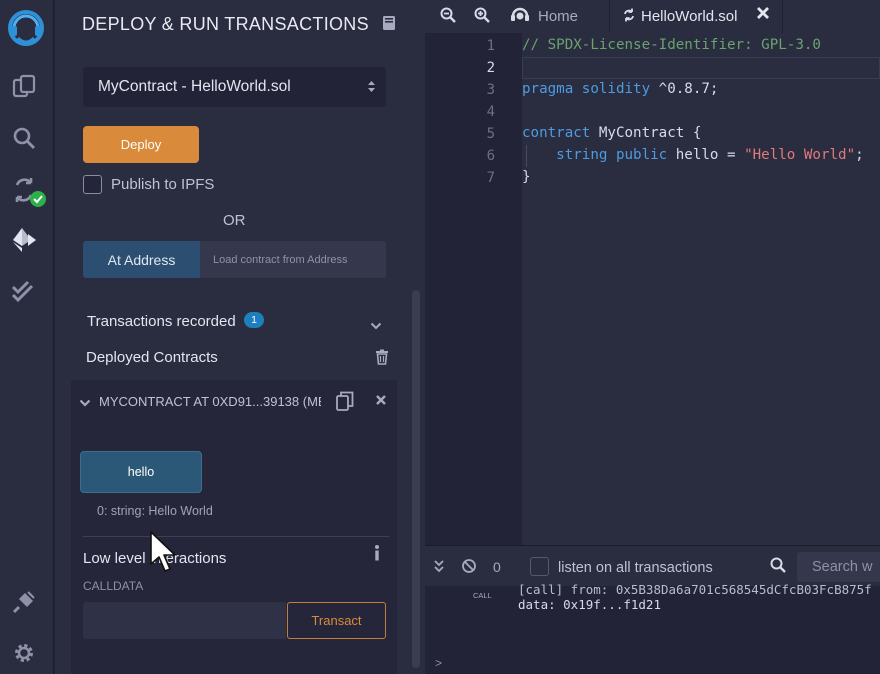 This screenshot has width=880, height=674. What do you see at coordinates (377, 555) in the screenshot?
I see `info-icon` at bounding box center [377, 555].